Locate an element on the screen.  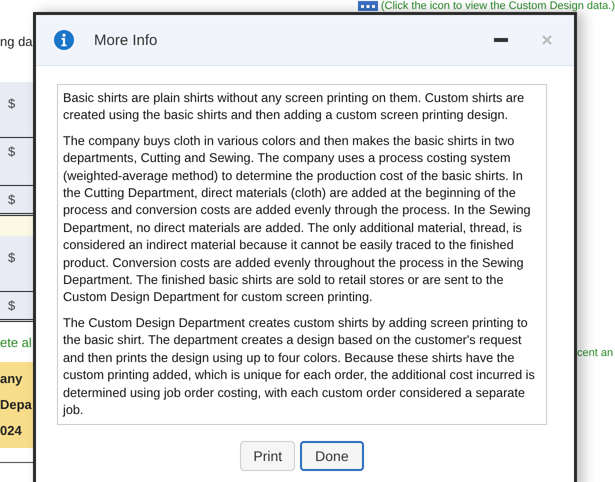
minimize-icon is located at coordinates (501, 40).